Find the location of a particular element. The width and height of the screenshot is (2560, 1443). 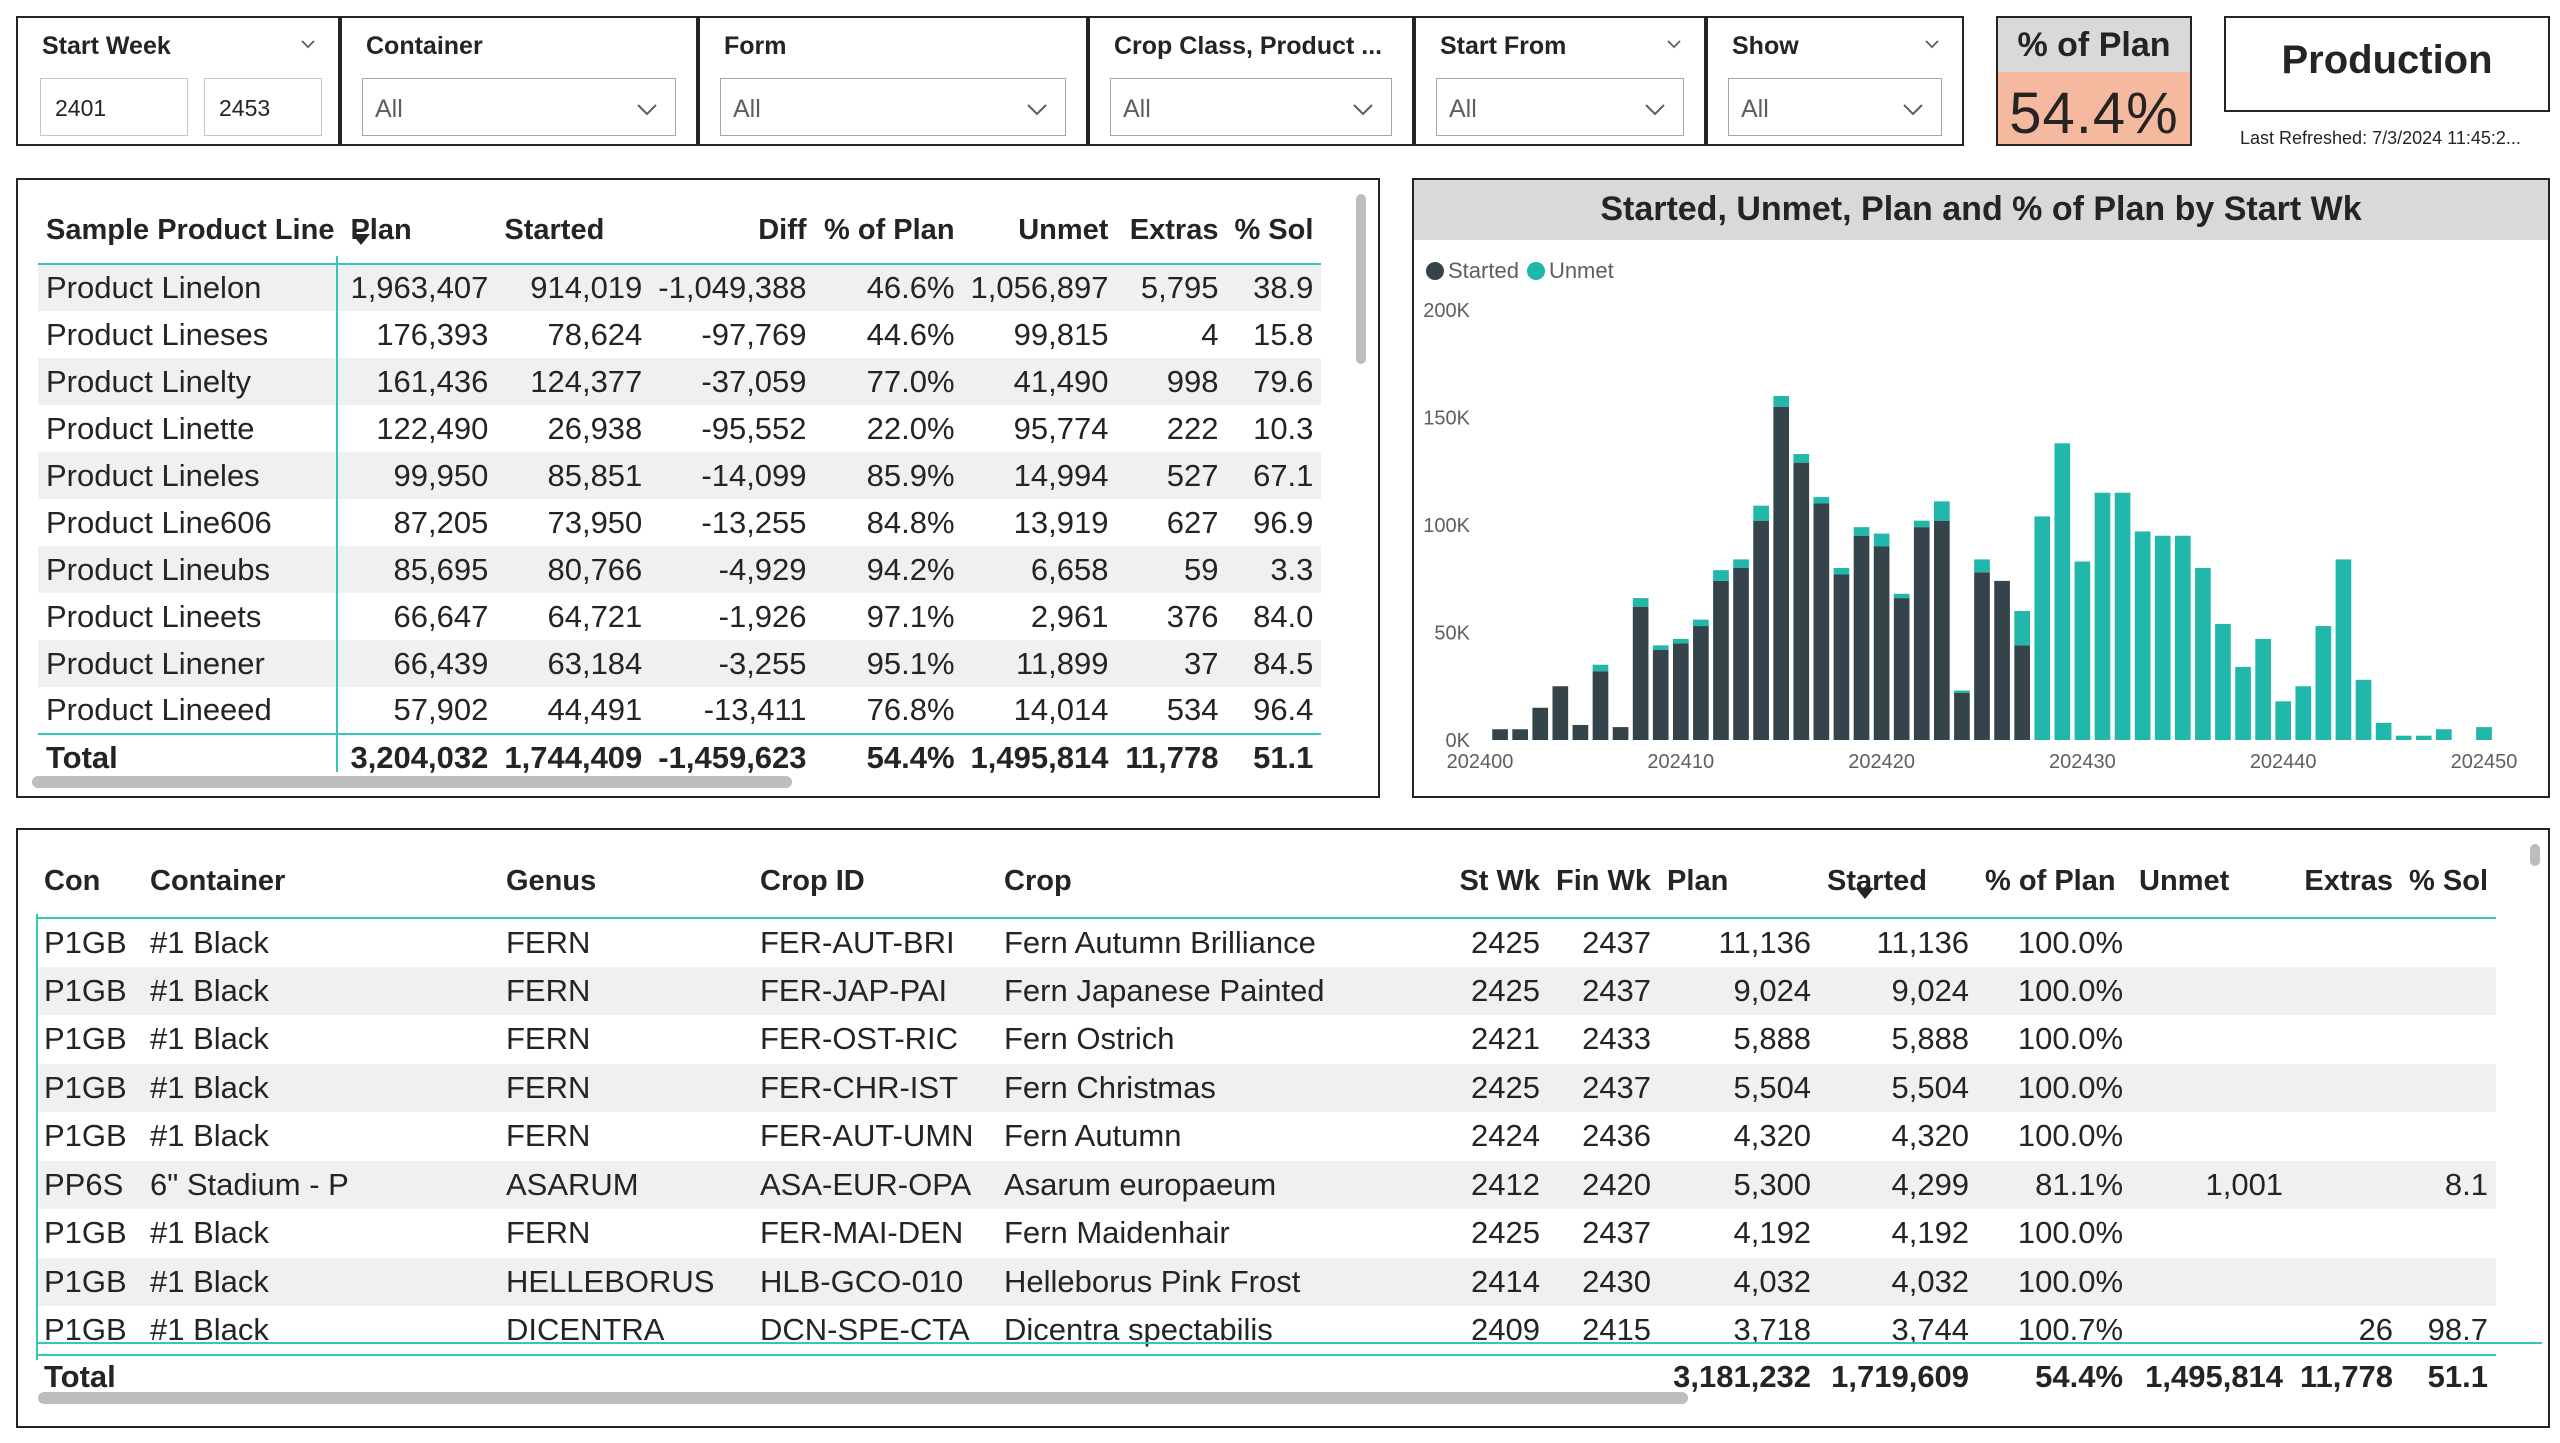

column-header: Diff is located at coordinates (732, 231).